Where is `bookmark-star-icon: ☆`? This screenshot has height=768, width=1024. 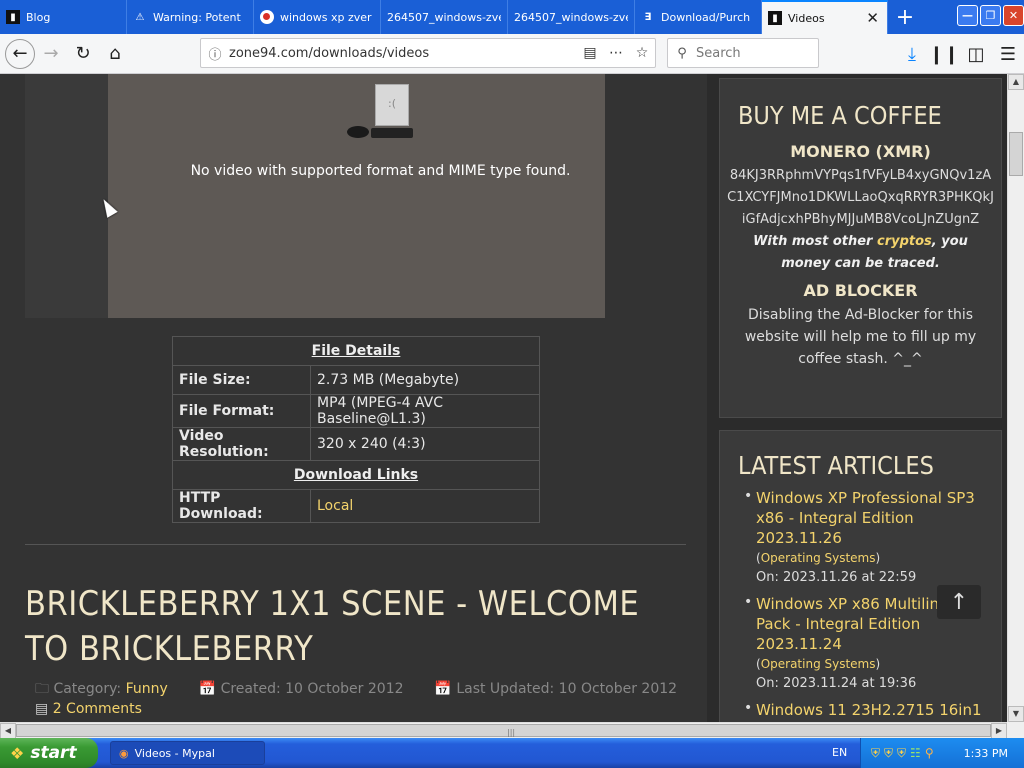 bookmark-star-icon: ☆ is located at coordinates (642, 53).